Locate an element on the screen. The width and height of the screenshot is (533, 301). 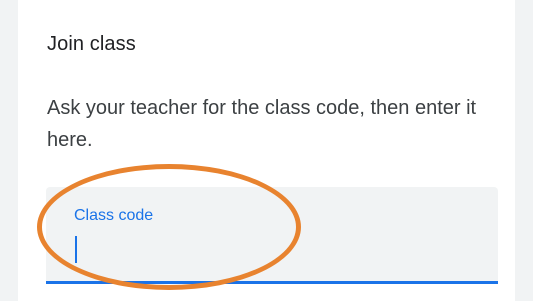
class-code-label: Class code is located at coordinates (114, 215).